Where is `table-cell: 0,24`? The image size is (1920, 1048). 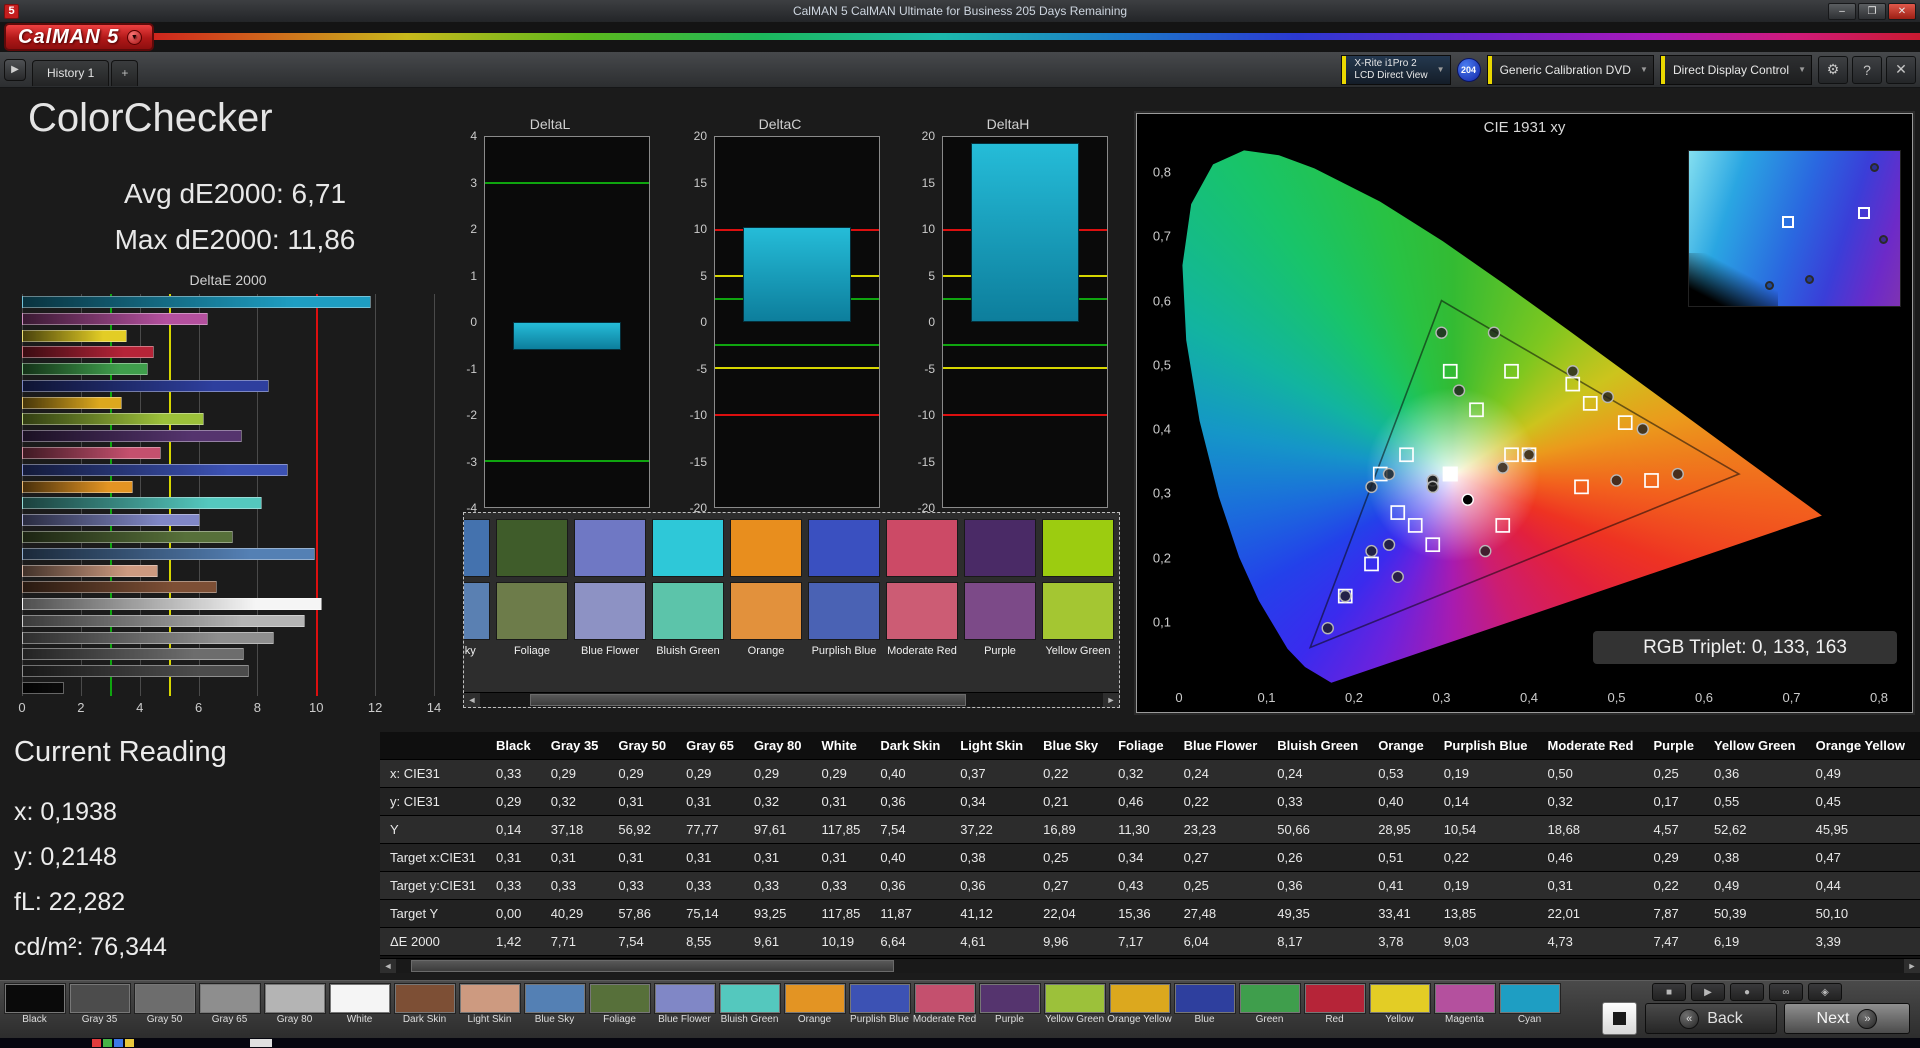
table-cell: 0,24 is located at coordinates (1318, 773).